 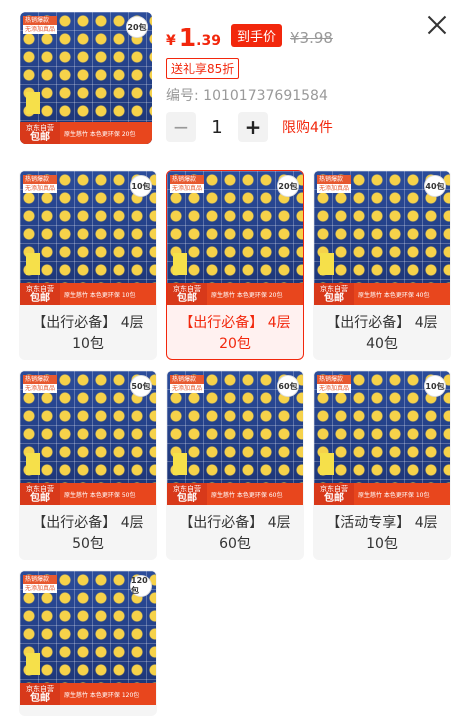 I want to click on variant-label: 【出行必备】 4层 20包, so click(x=235, y=334).